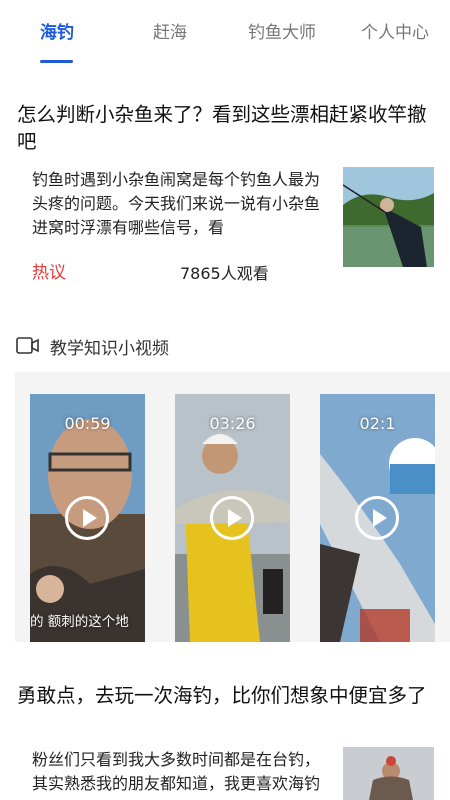  Describe the element at coordinates (109, 348) in the screenshot. I see `section-title: 教学知识小视频` at that location.